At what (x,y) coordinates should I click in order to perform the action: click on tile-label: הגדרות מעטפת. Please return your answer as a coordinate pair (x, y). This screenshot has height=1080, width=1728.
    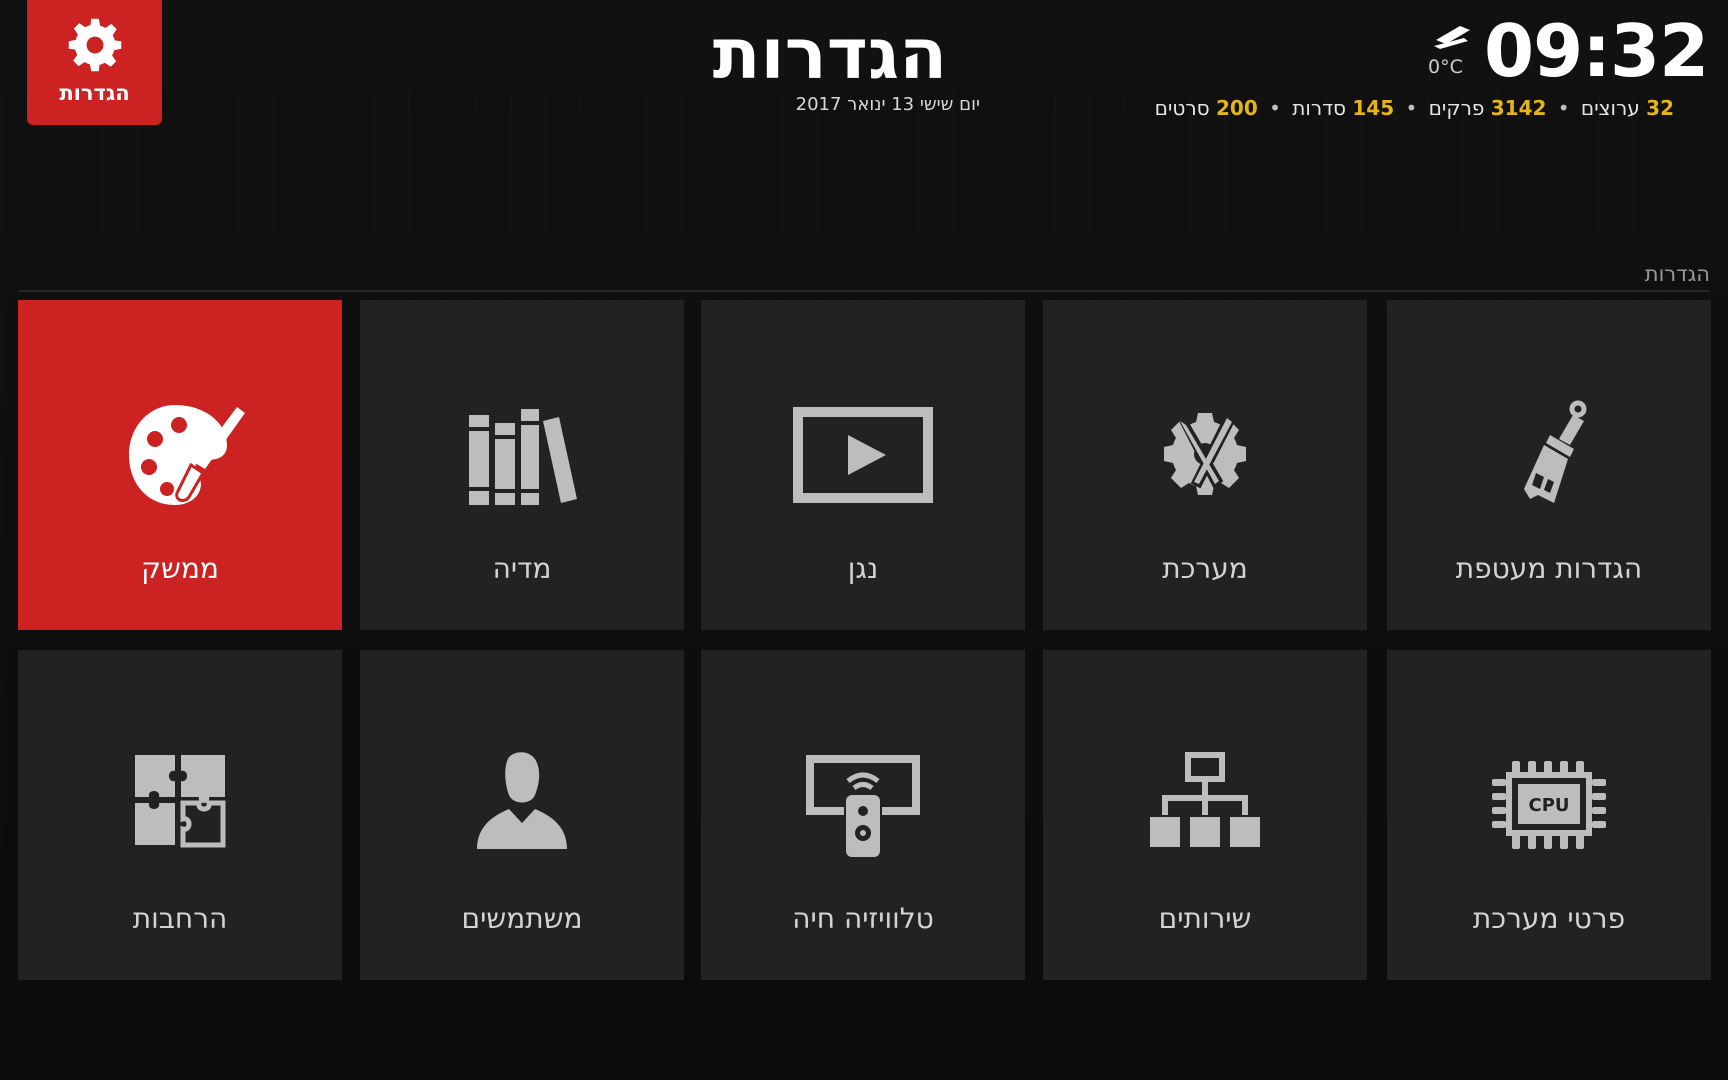
    Looking at the image, I should click on (1549, 568).